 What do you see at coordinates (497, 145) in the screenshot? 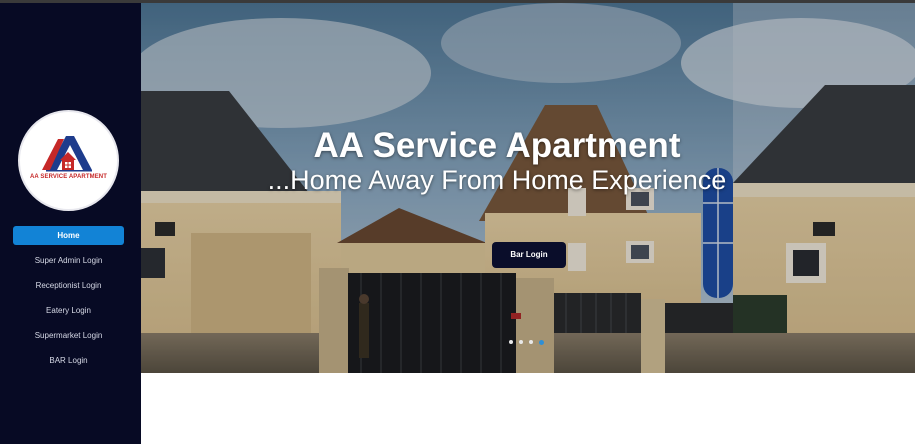
I see `hero-title: AA Service Apartment` at bounding box center [497, 145].